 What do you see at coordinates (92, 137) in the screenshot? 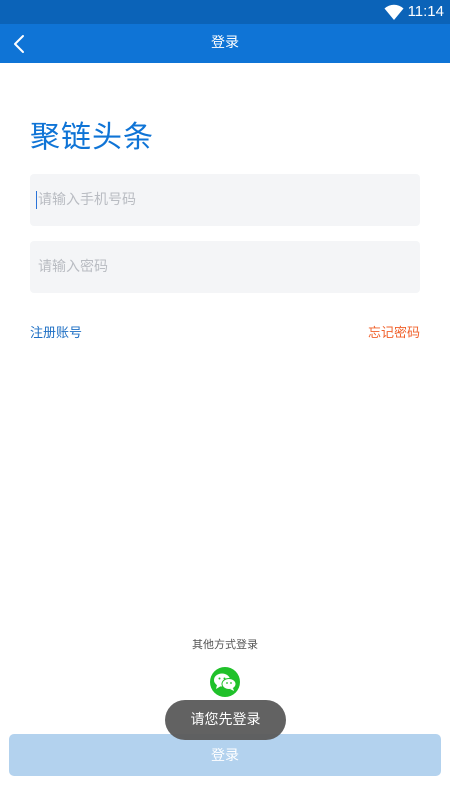
I see `brand-title: 聚链头条` at bounding box center [92, 137].